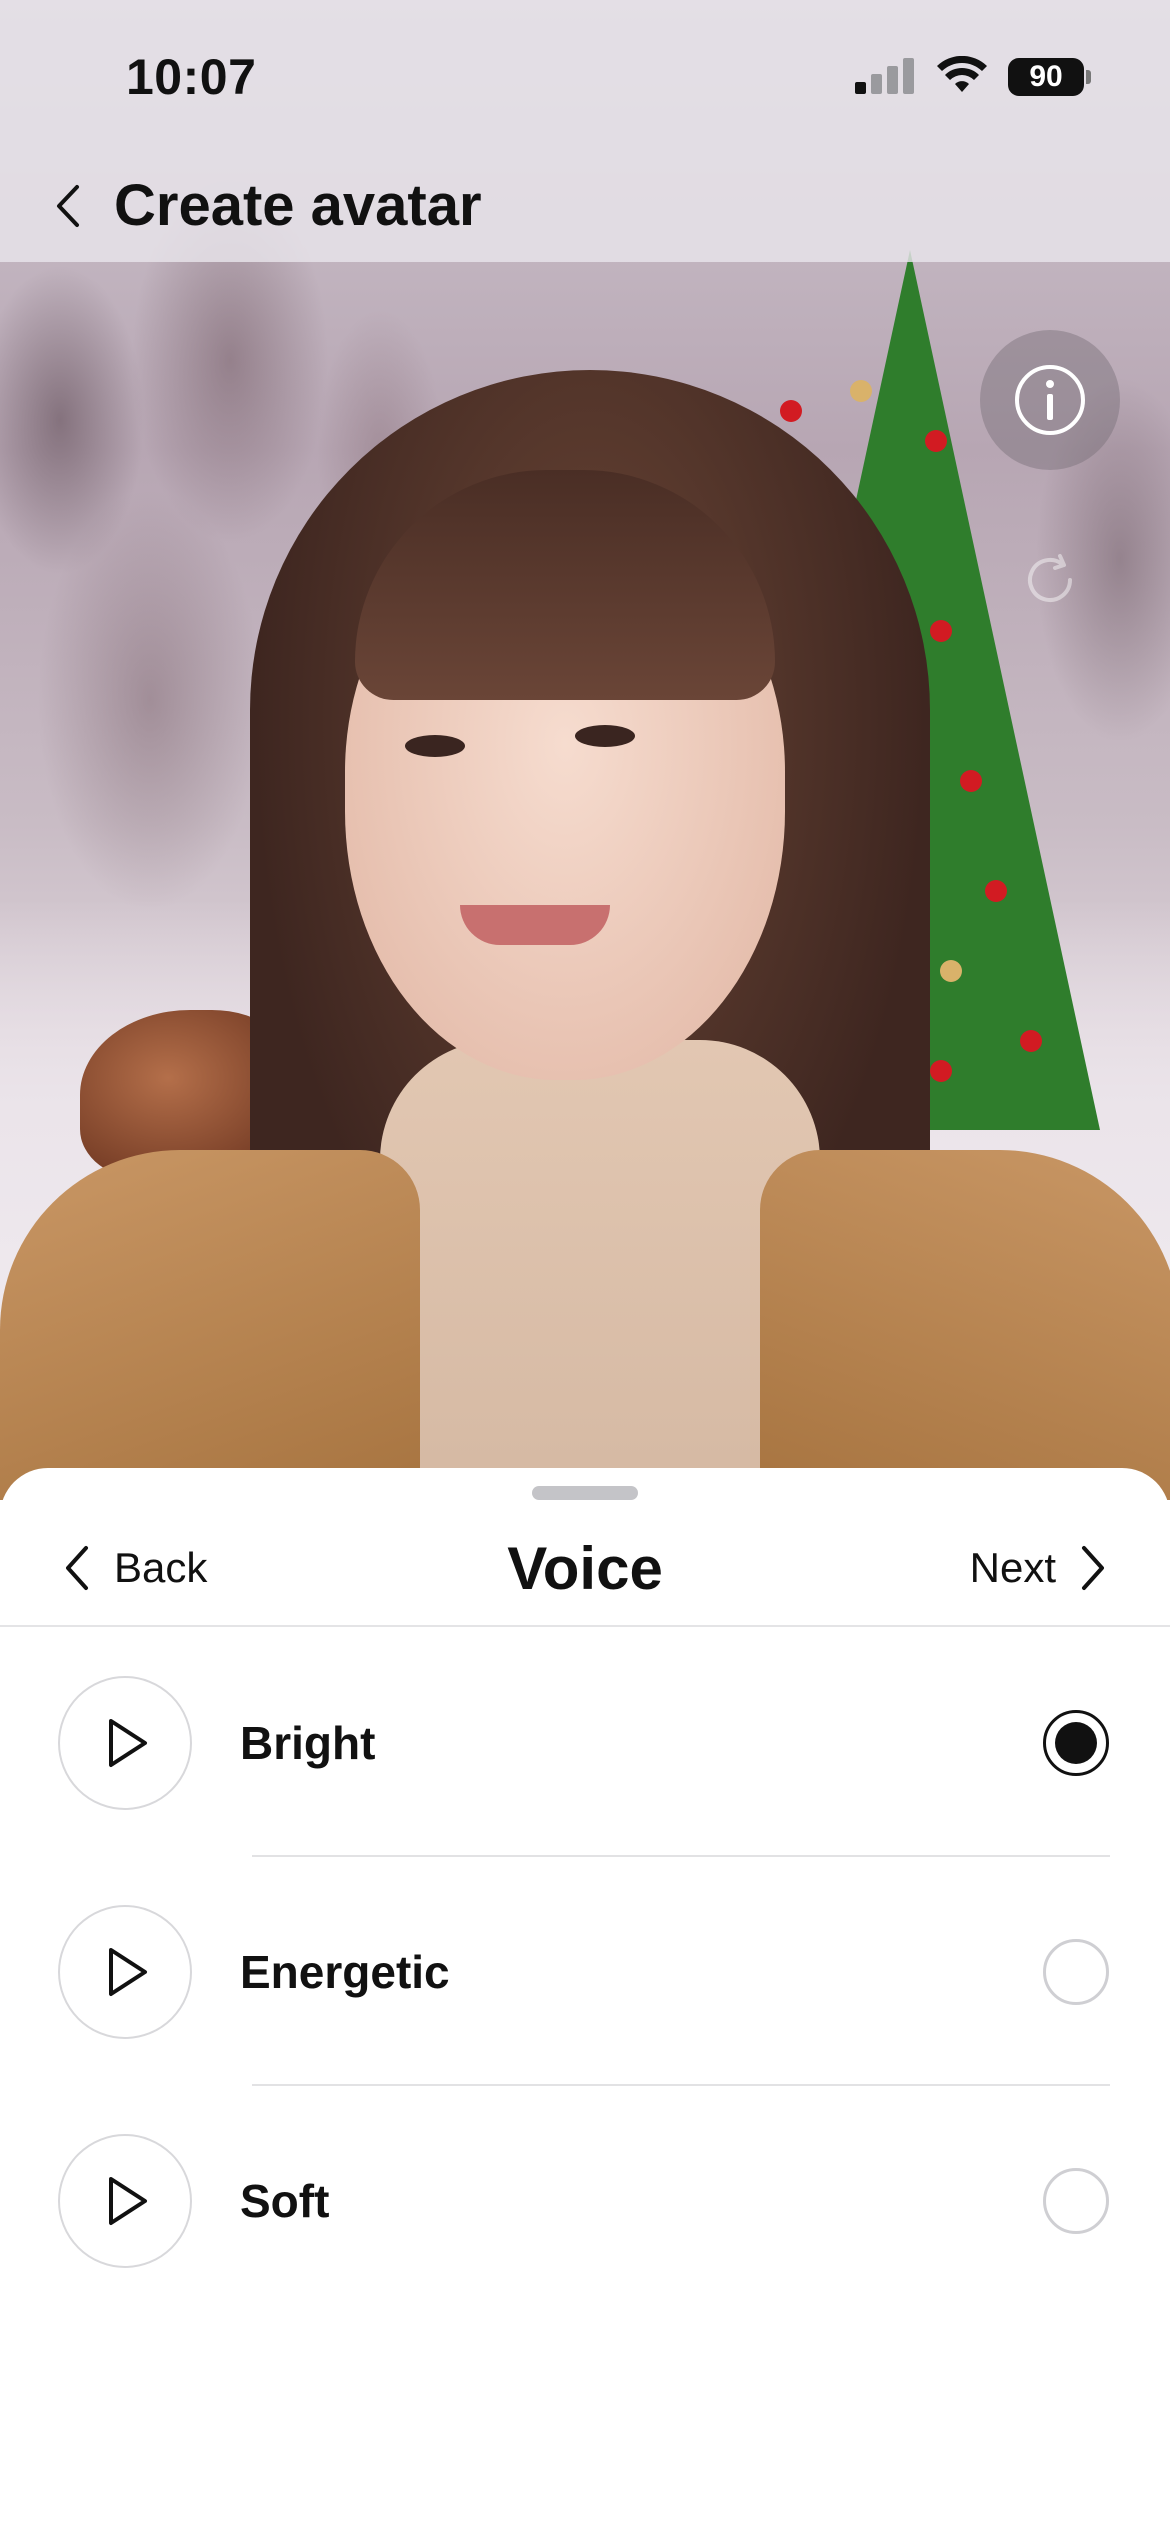 This screenshot has height=2532, width=1170. I want to click on refresh-button, so click(1050, 580).